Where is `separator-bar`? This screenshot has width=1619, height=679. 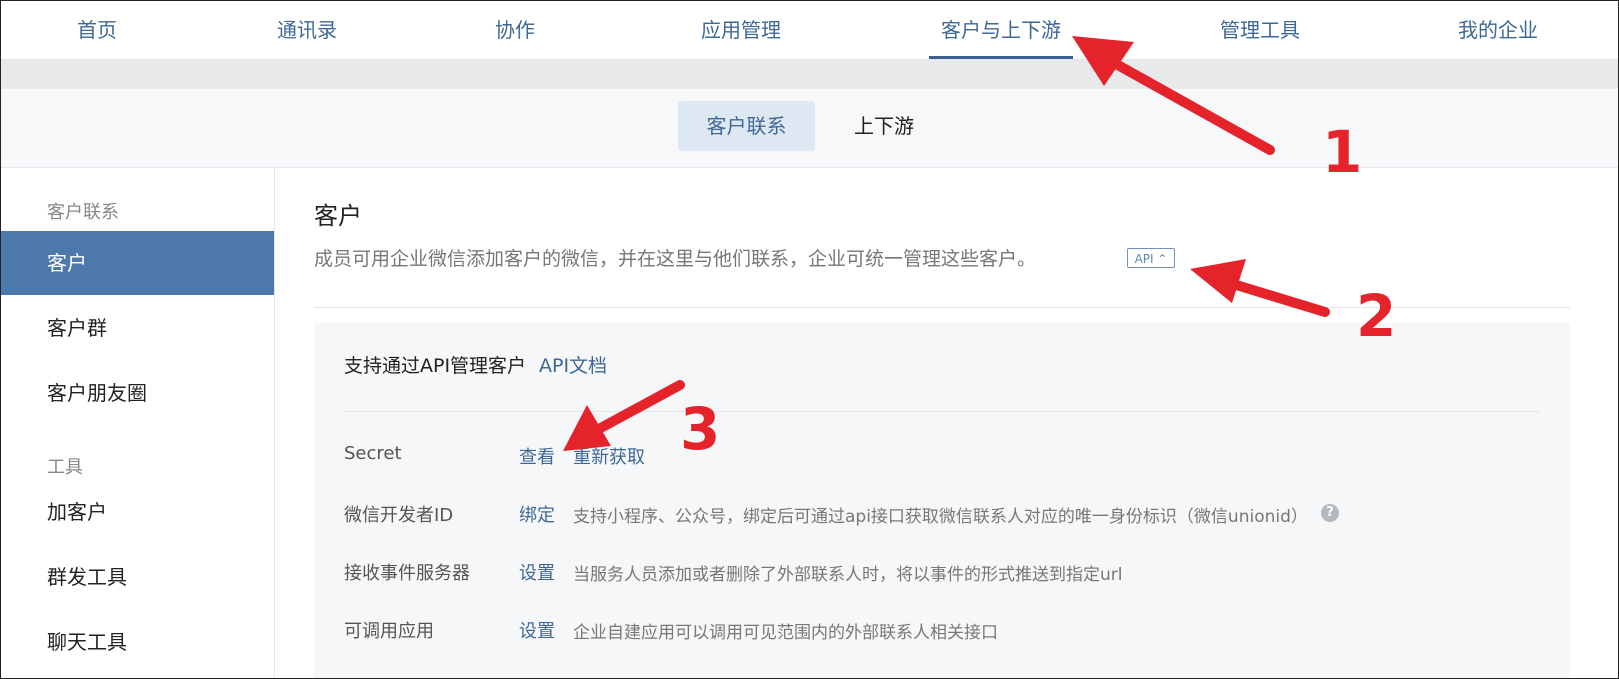
separator-bar is located at coordinates (809, 74).